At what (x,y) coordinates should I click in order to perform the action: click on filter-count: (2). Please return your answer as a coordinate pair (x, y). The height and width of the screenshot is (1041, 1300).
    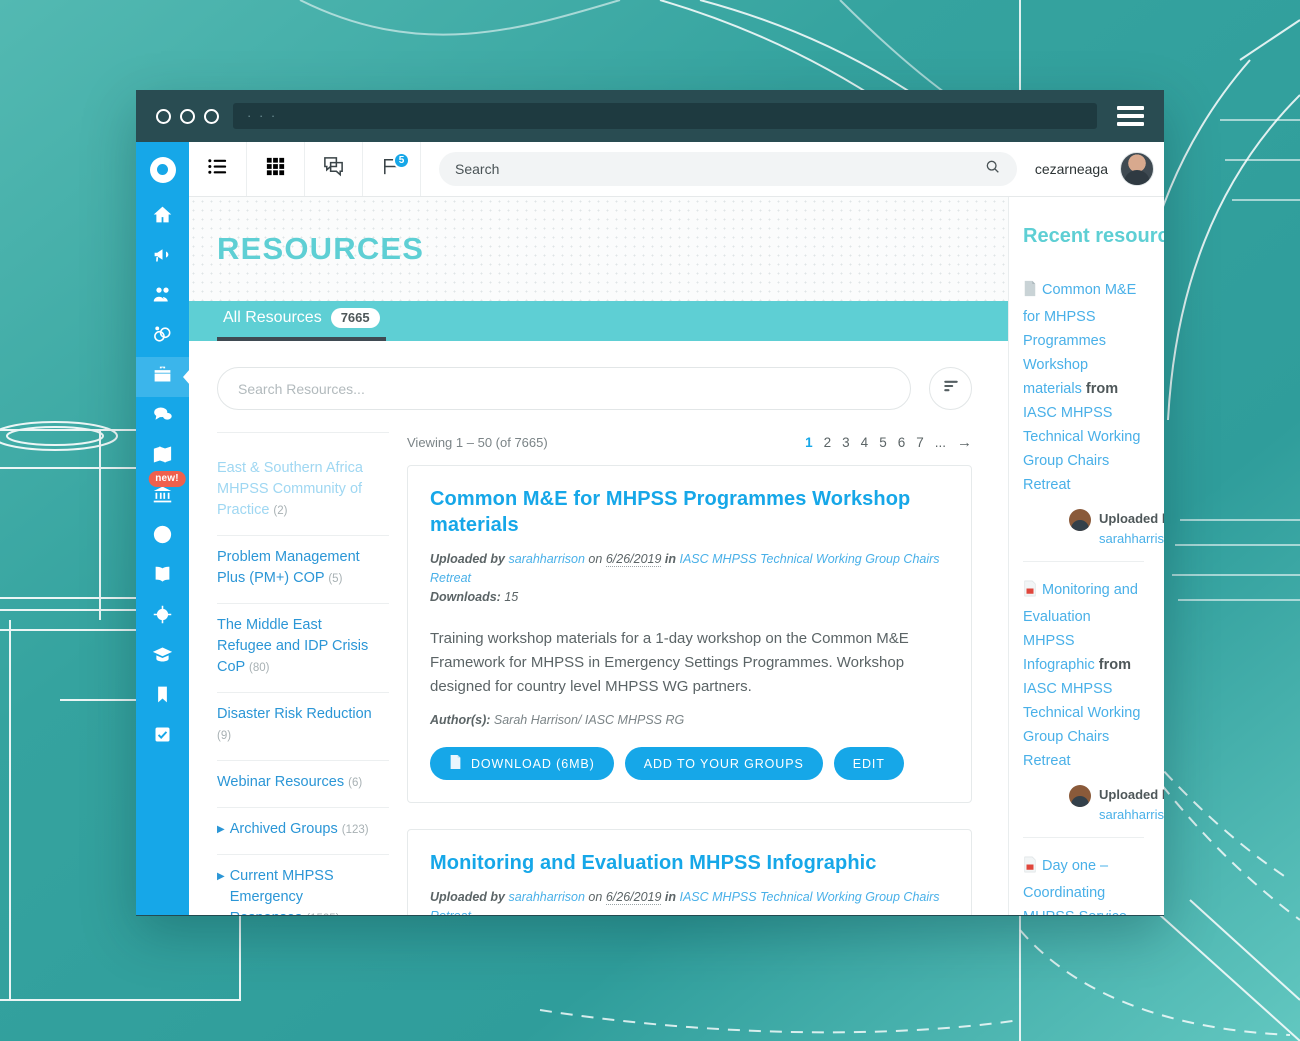
    Looking at the image, I should click on (280, 511).